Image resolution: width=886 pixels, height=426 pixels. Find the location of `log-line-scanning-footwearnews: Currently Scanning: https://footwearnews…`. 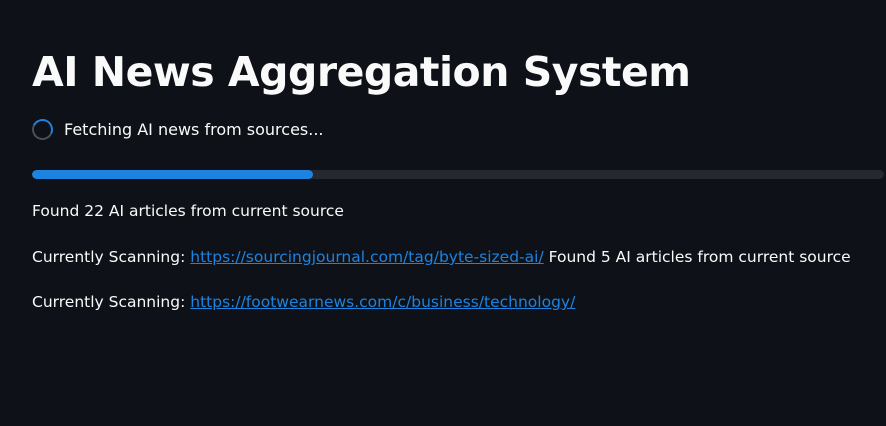

log-line-scanning-footwearnews: Currently Scanning: https://footwearnews… is located at coordinates (303, 302).